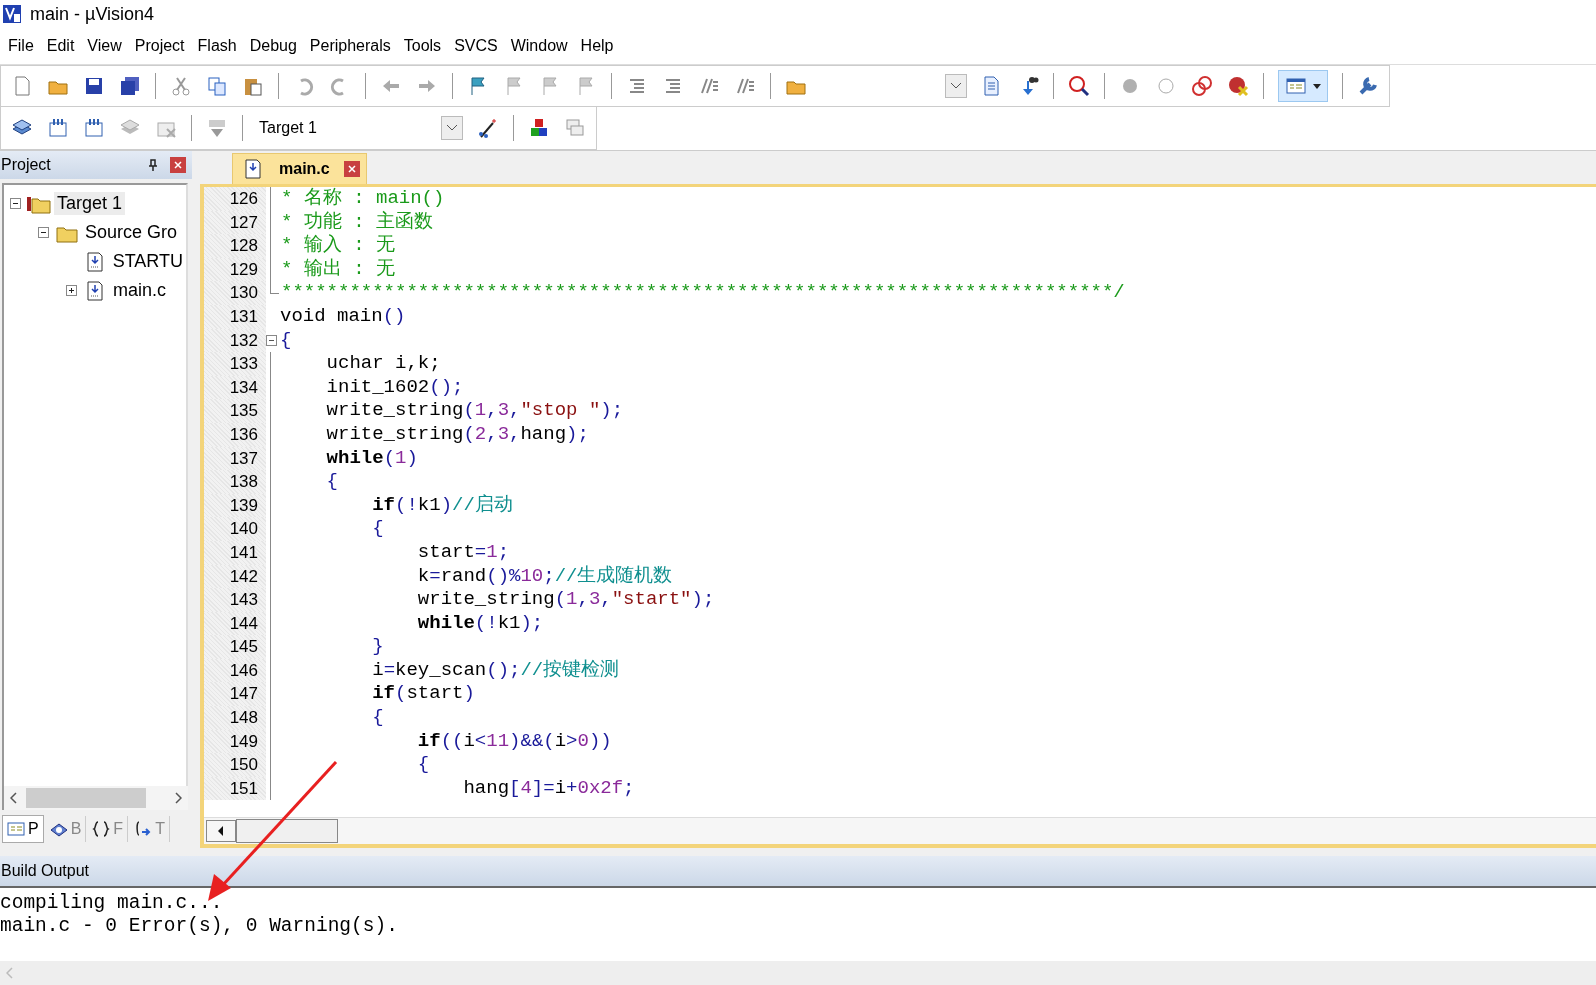  What do you see at coordinates (199, 926) in the screenshot?
I see `output-line: main.c - 0 Error(s), 0 Warning(s).` at bounding box center [199, 926].